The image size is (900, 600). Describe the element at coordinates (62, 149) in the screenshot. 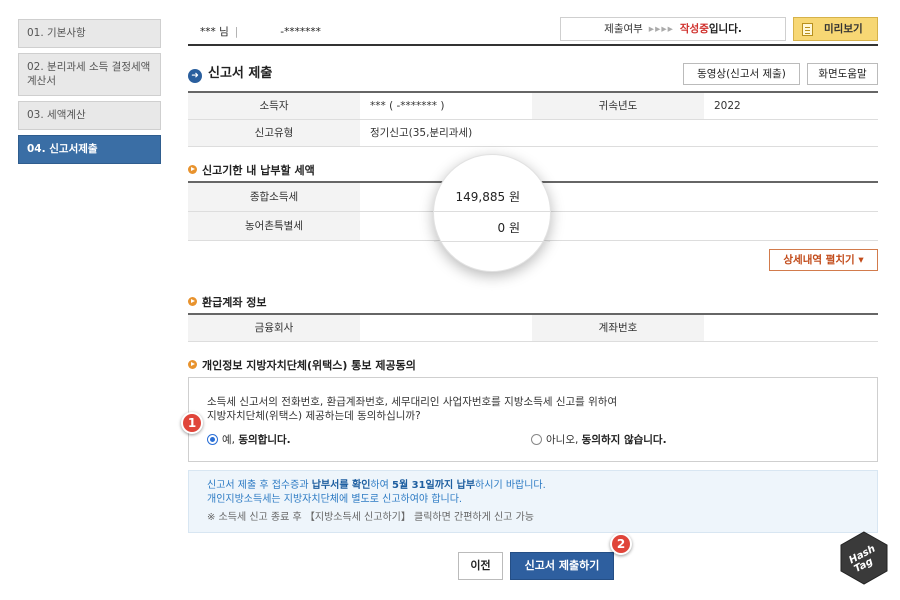

I see `step-label: 04. 신고서제출` at that location.